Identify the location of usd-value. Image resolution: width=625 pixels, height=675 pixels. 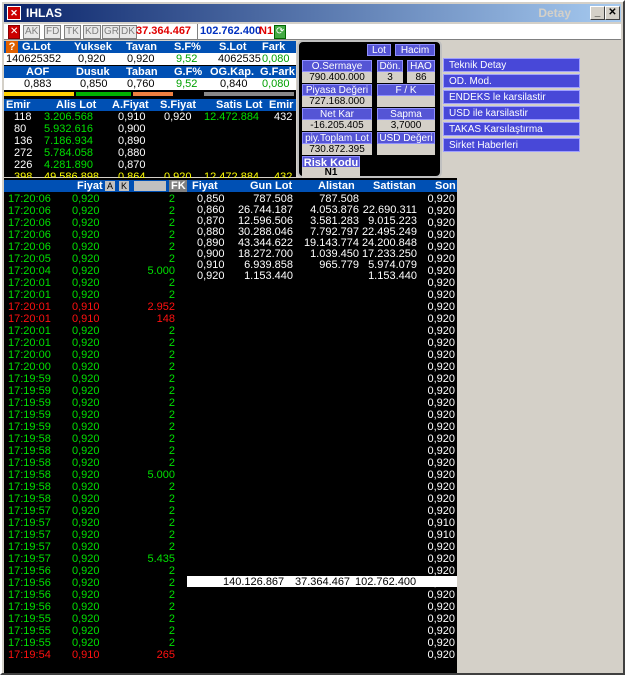
(406, 149).